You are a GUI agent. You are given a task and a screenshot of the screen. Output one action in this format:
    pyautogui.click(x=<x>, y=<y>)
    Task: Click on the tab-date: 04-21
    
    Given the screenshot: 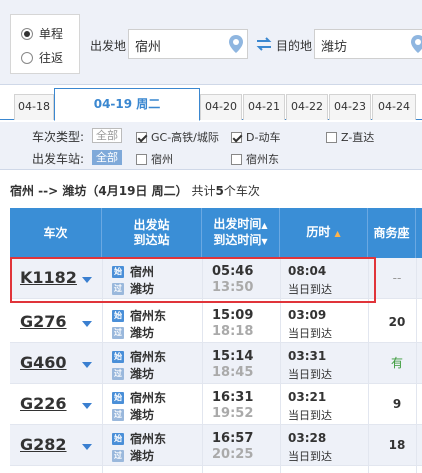 What is the action you would take?
    pyautogui.click(x=264, y=107)
    